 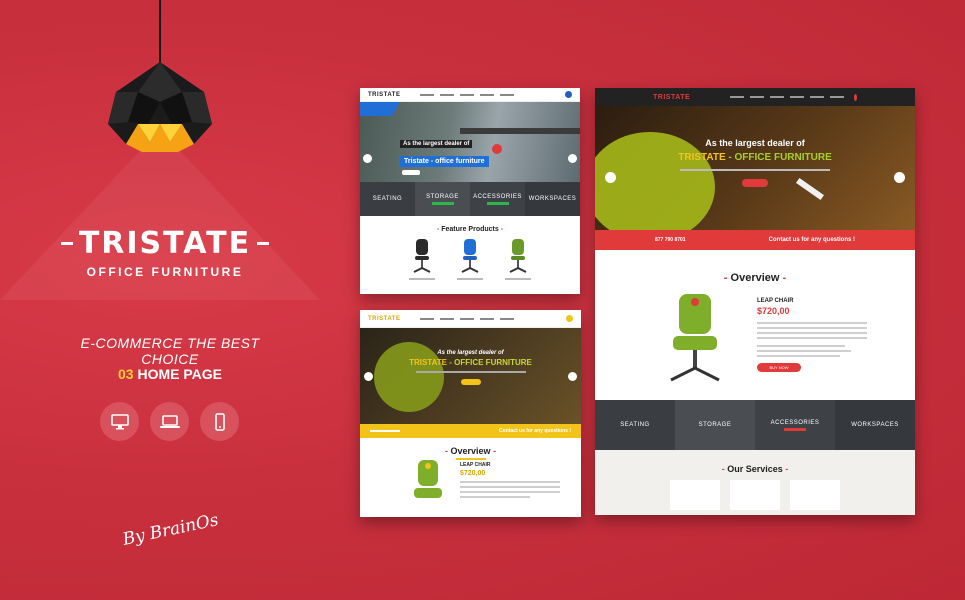 I want to click on homepage-label: HOME PAGE, so click(x=179, y=374).